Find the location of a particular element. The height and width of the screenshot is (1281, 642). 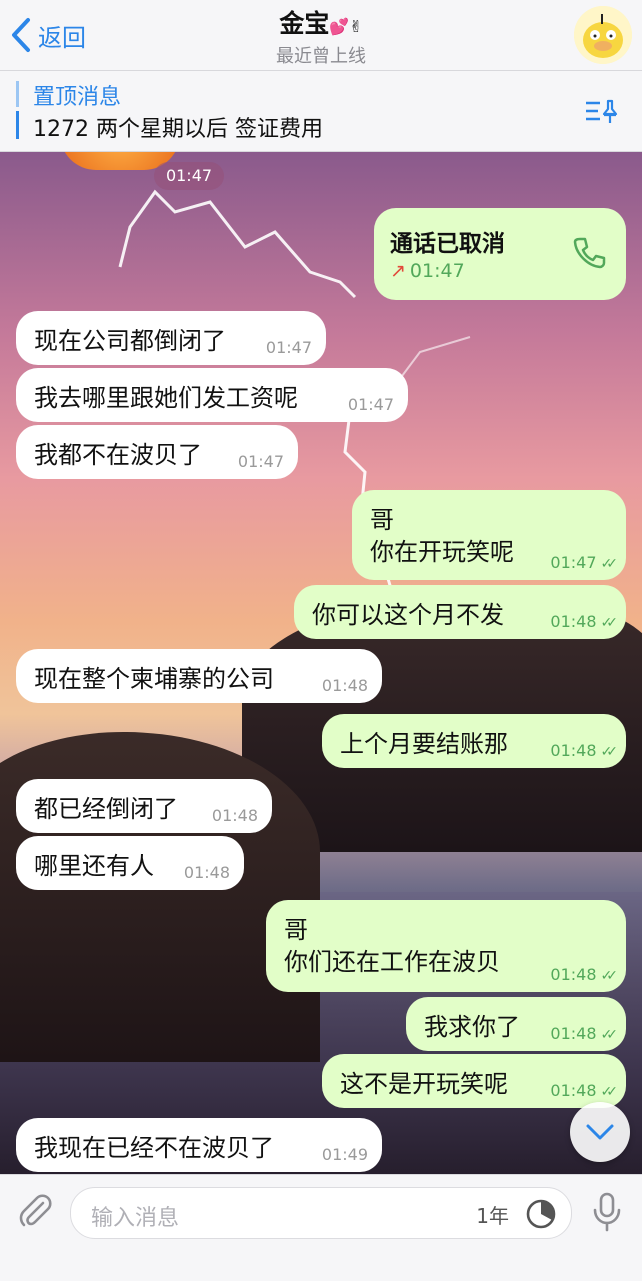

title-emoji: 💕✌ is located at coordinates (346, 26).